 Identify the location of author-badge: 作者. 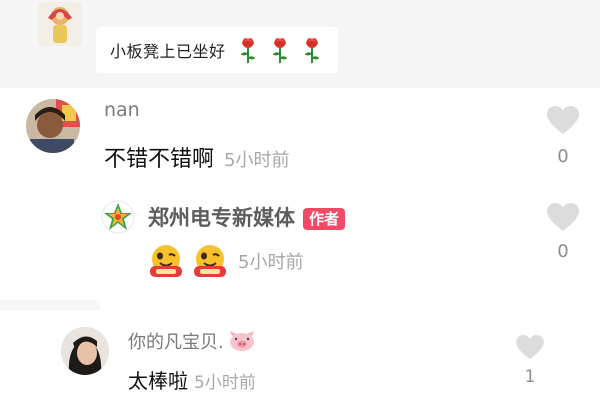
(324, 219).